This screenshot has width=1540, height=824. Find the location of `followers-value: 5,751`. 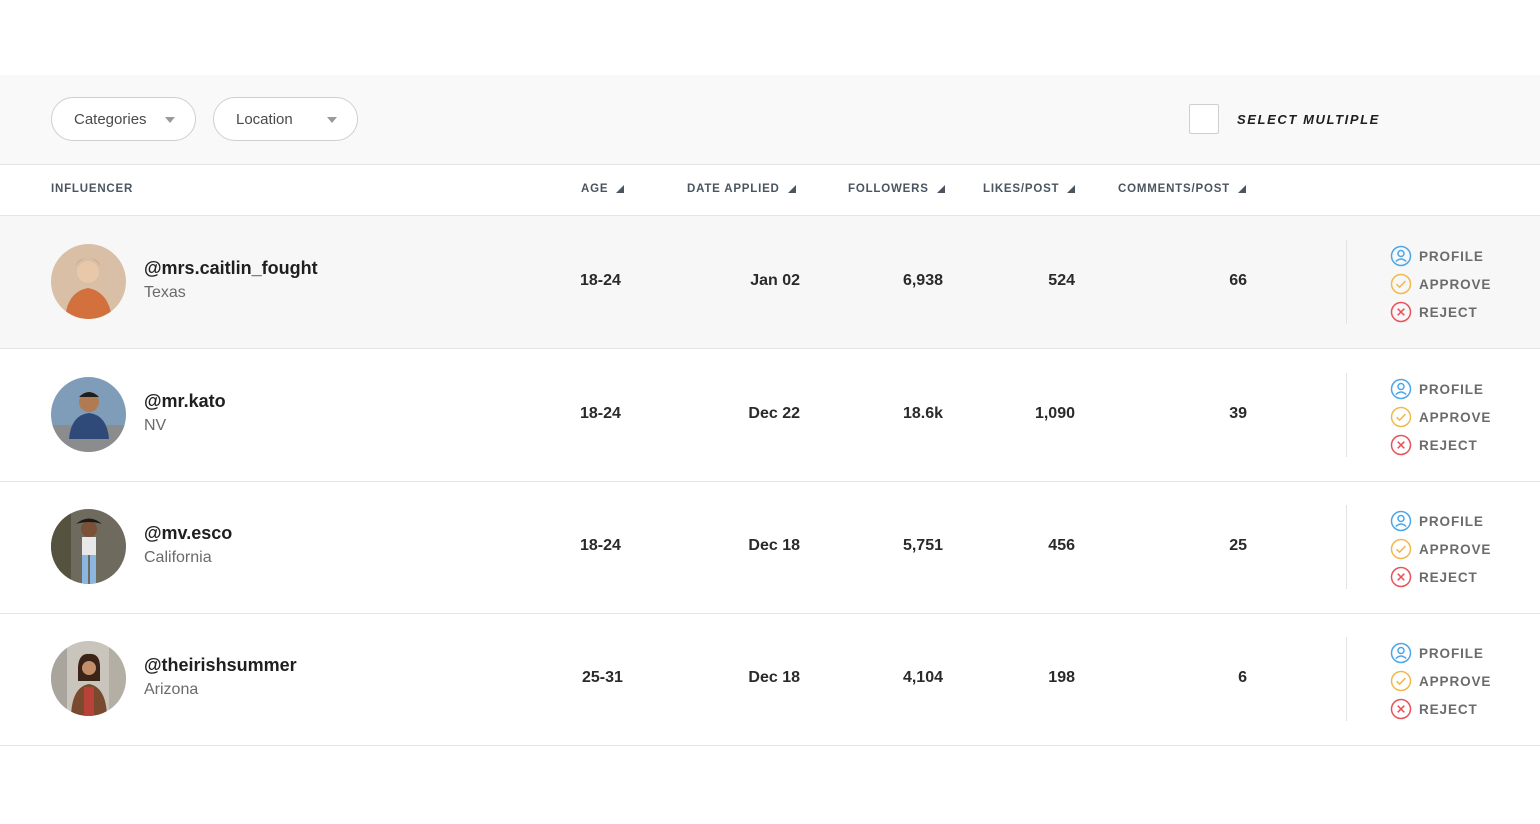

followers-value: 5,751 is located at coordinates (922, 545).